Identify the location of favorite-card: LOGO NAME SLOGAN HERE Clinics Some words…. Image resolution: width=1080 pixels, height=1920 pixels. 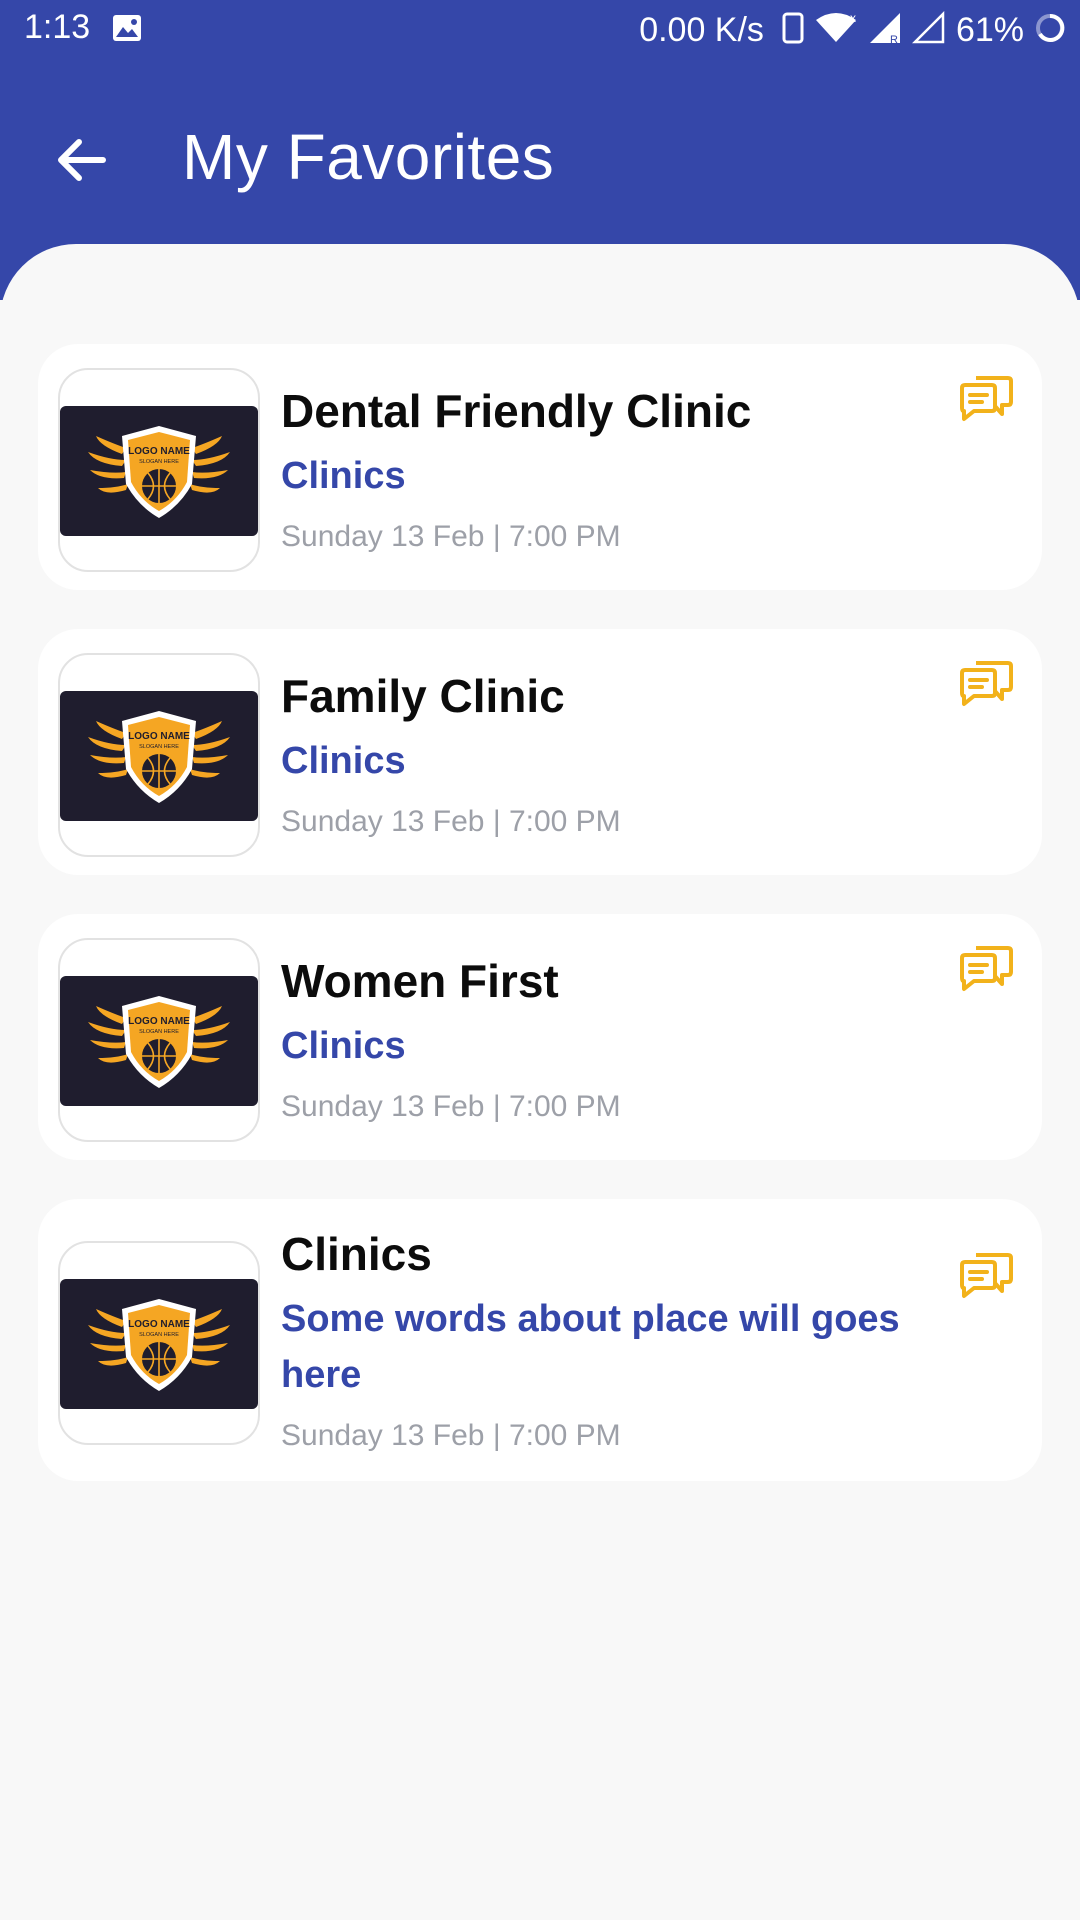
(540, 1340).